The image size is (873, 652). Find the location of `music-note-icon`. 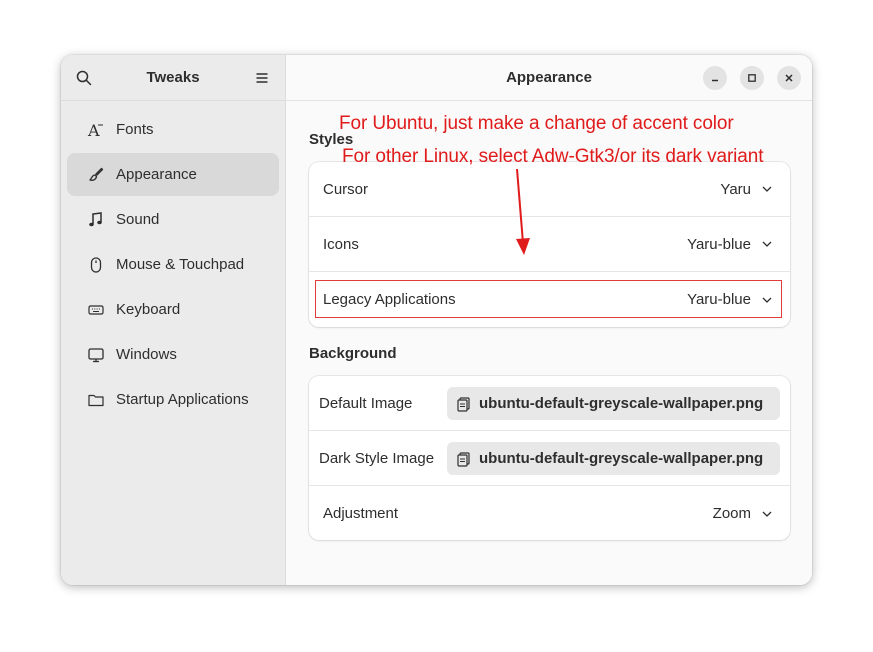

music-note-icon is located at coordinates (96, 220).